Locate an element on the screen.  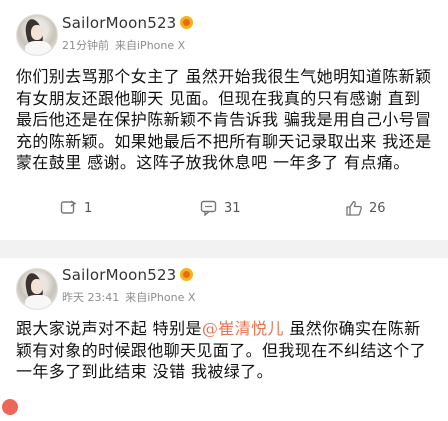
post-time: 21分钟前 is located at coordinates (85, 45).